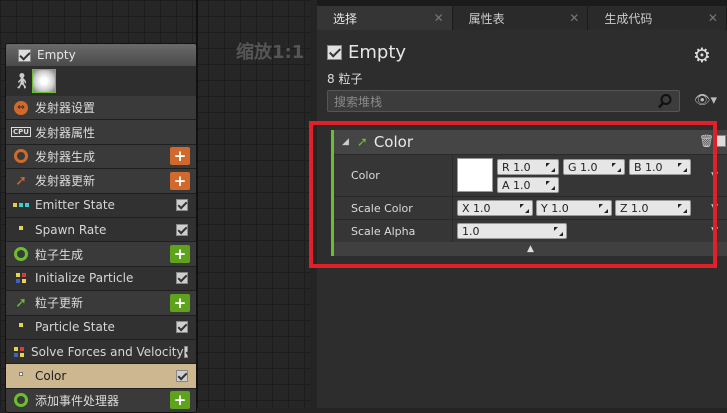  I want to click on module-label: 发射器生成, so click(65, 156).